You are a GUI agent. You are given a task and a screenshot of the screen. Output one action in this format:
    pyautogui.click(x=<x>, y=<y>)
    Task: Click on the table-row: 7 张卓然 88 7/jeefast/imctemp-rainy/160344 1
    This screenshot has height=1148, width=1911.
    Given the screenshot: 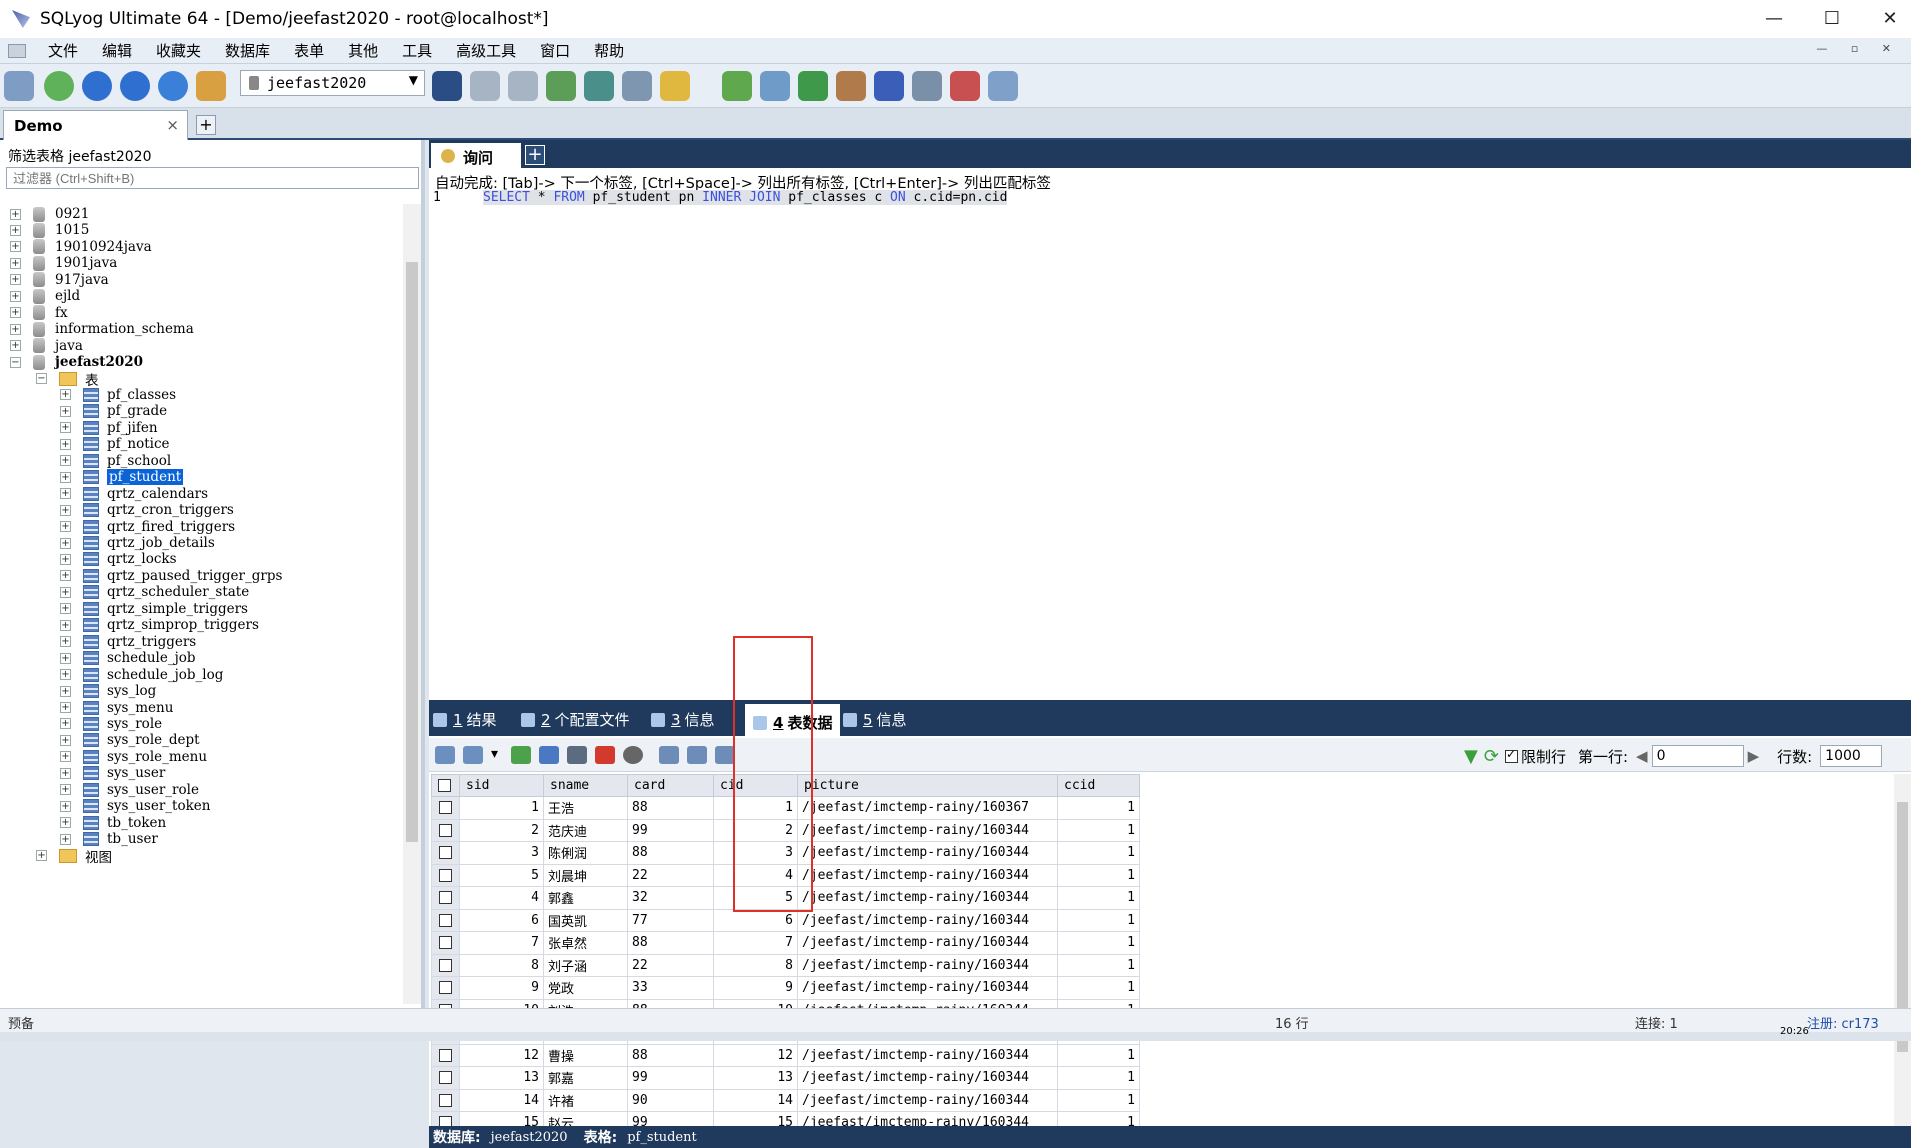 What is the action you would take?
    pyautogui.click(x=785, y=943)
    